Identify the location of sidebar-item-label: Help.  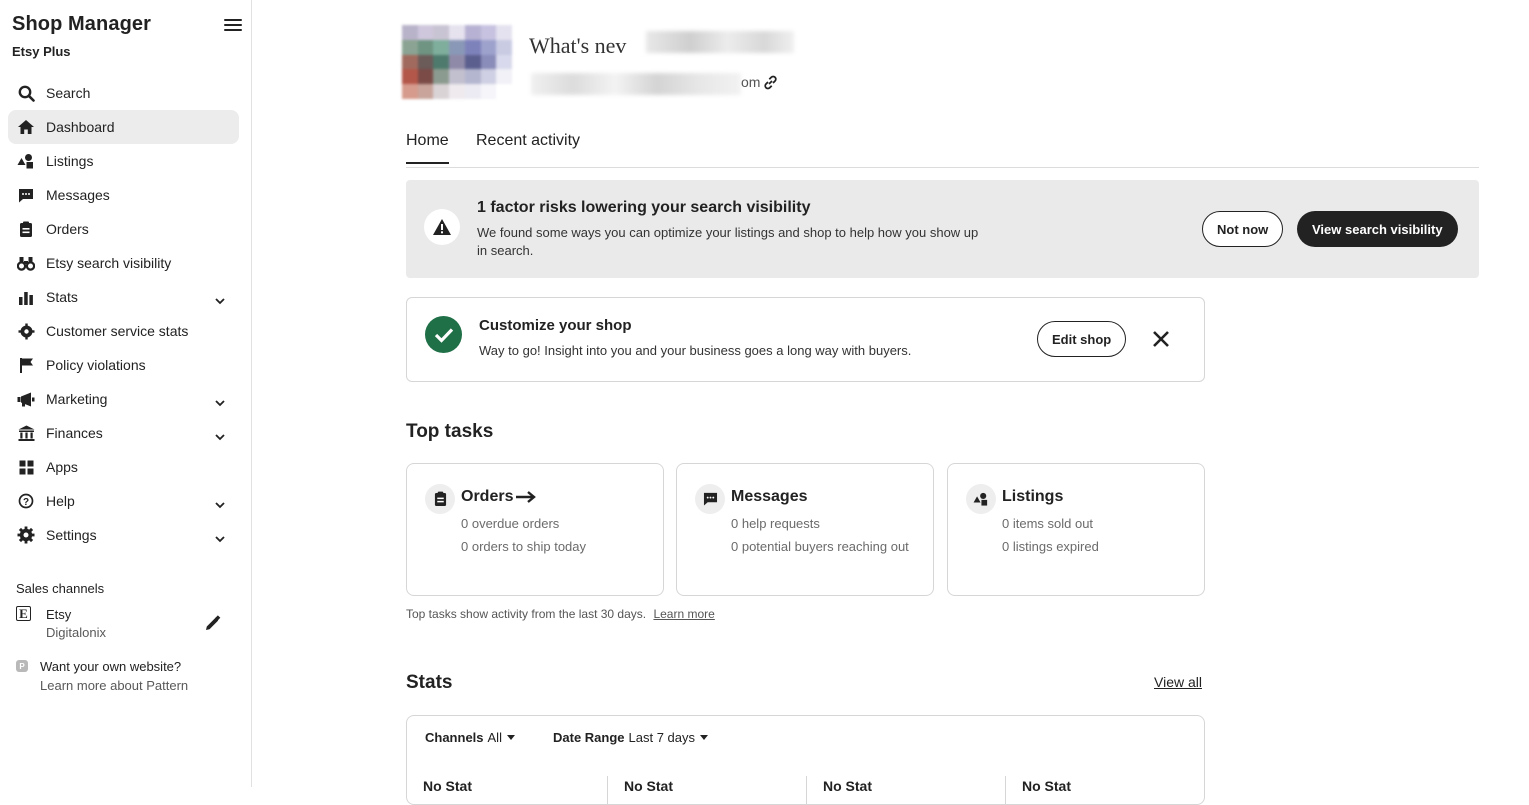
(60, 501).